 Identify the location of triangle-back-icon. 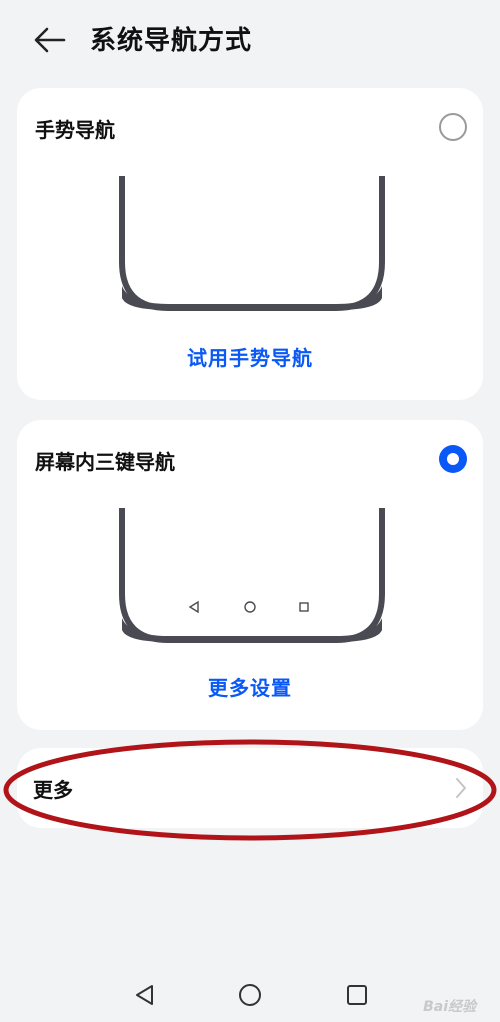
(144, 995).